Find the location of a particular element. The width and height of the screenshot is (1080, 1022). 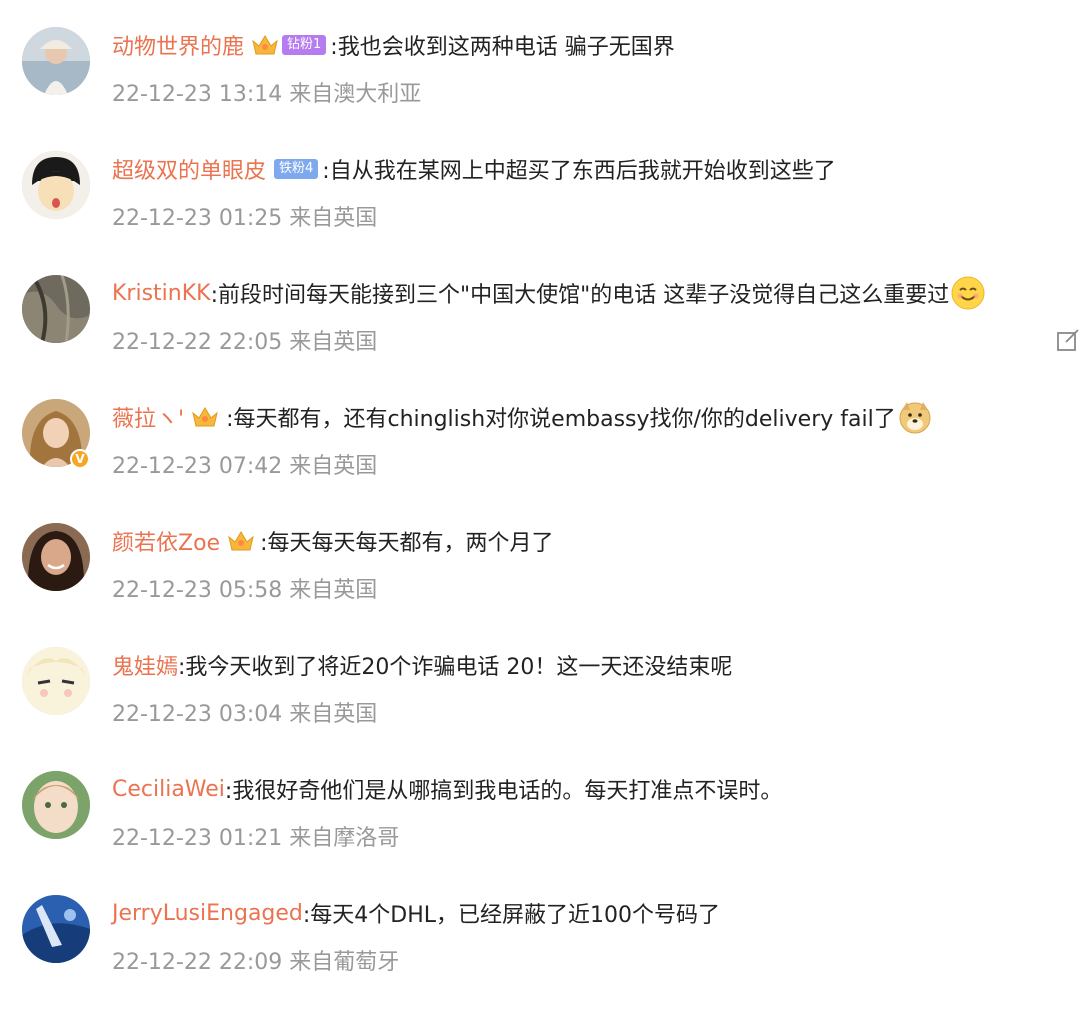

username-link: JerryLusiEngaged is located at coordinates (207, 913).